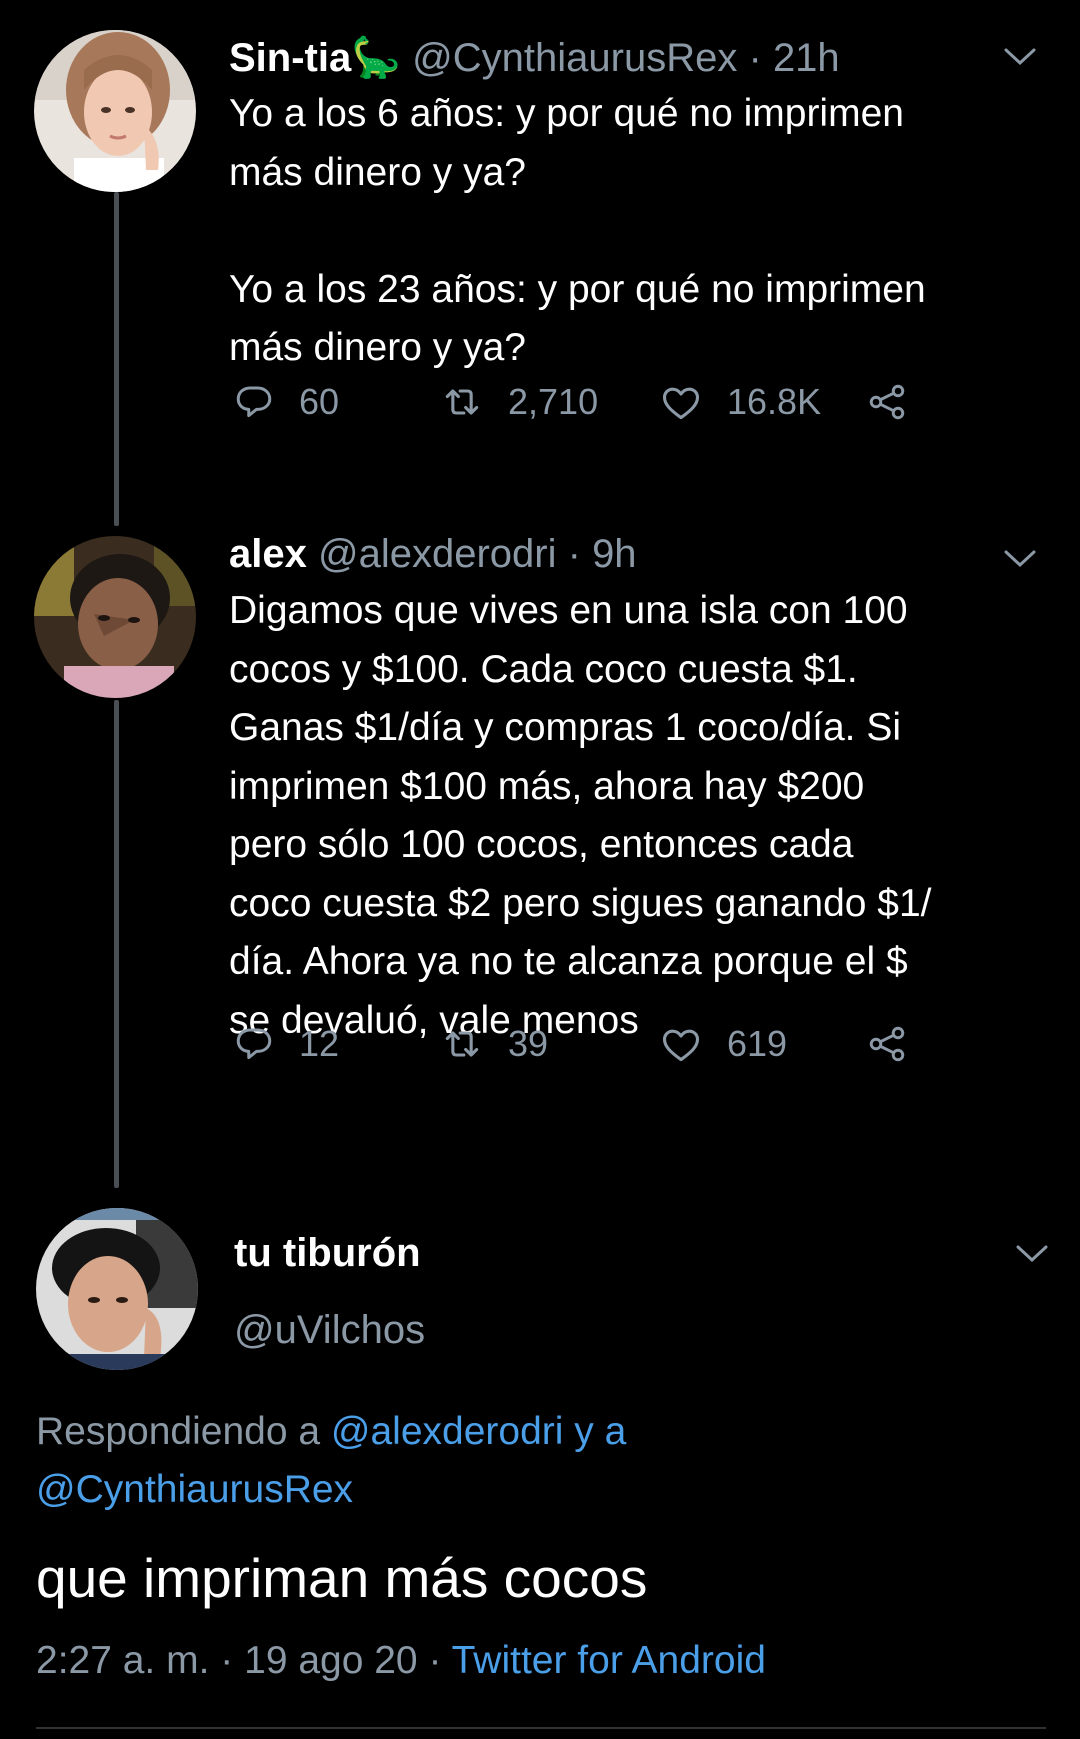 Image resolution: width=1080 pixels, height=1739 pixels. What do you see at coordinates (319, 1043) in the screenshot?
I see `reply-count: 12` at bounding box center [319, 1043].